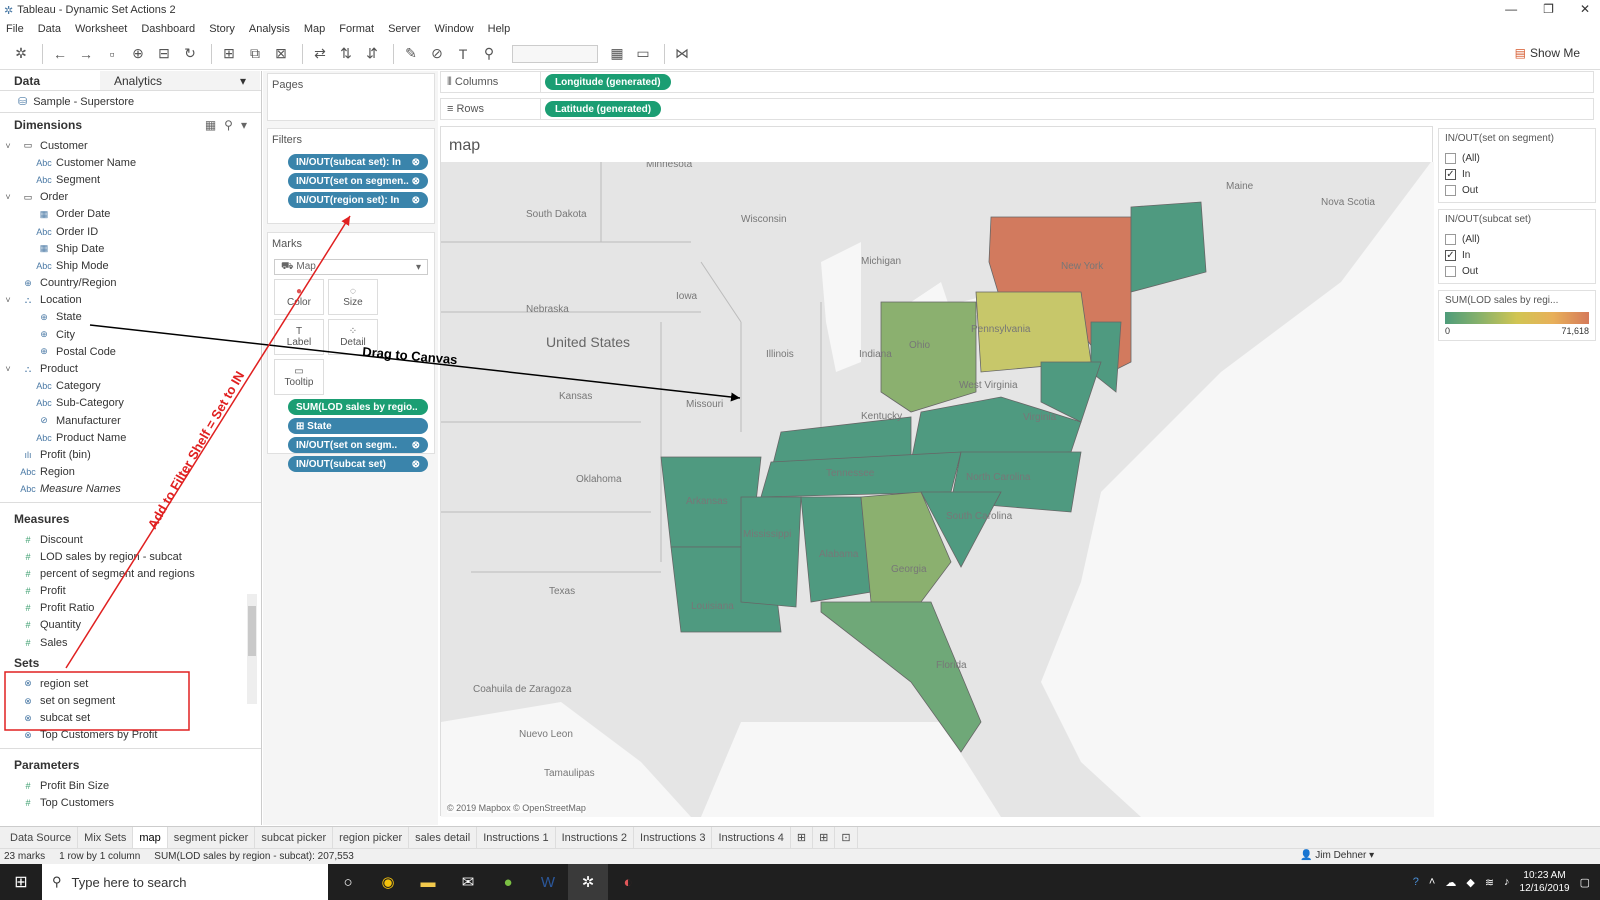 This screenshot has height=900, width=1600. Describe the element at coordinates (101, 29) in the screenshot. I see `menu-worksheet: Worksheet` at that location.